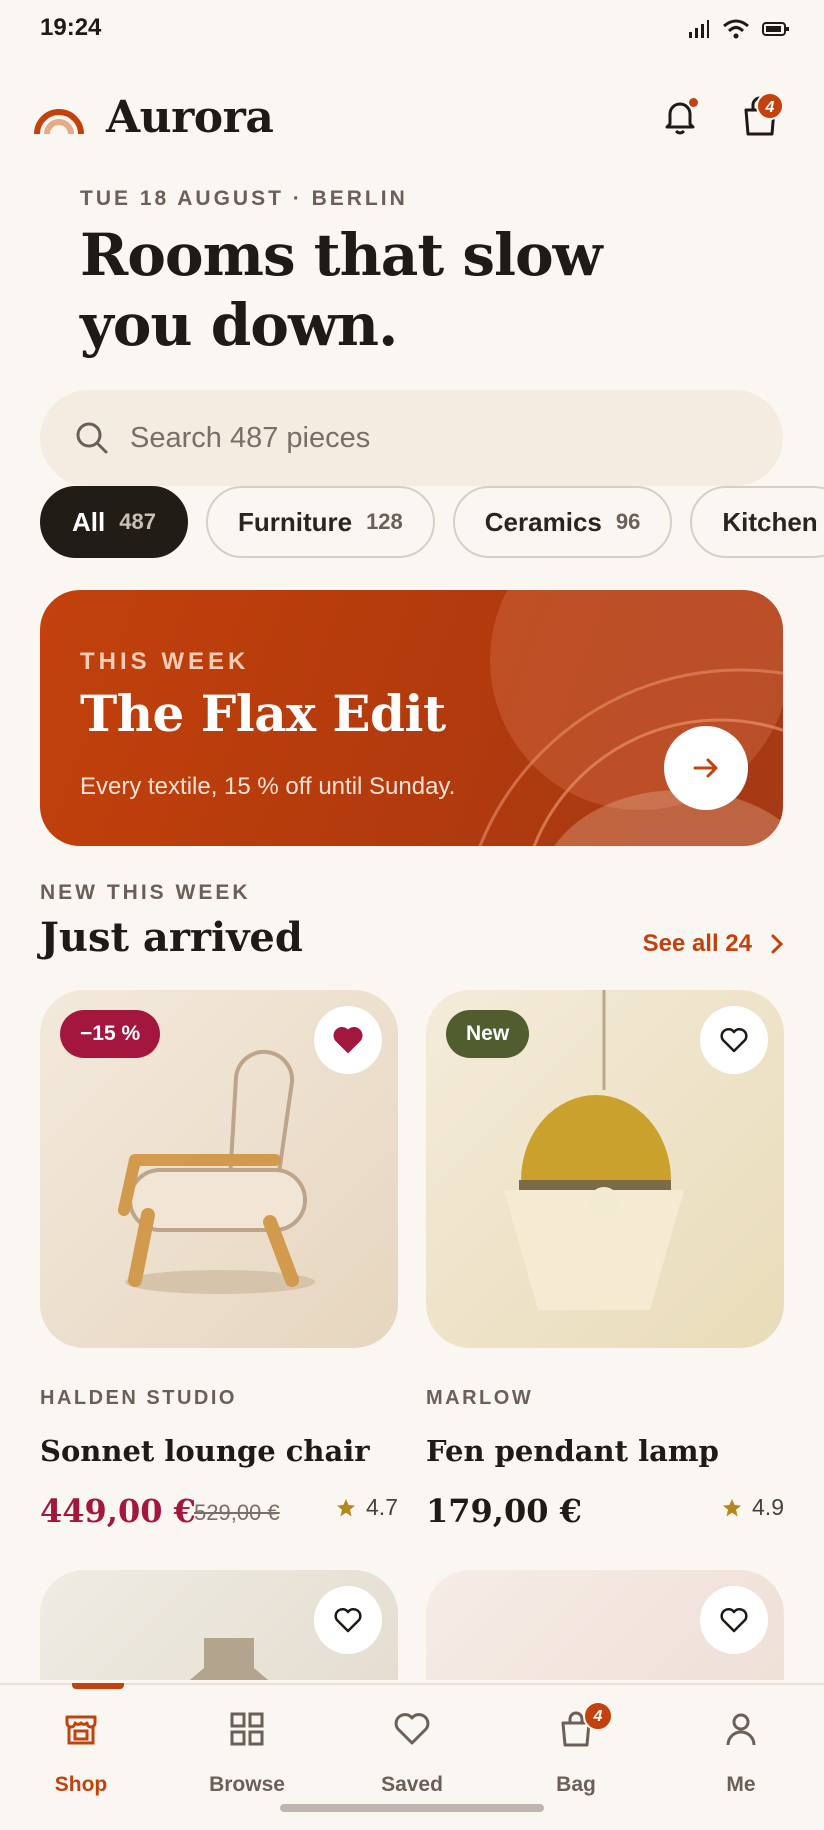  I want to click on rating-value: 4.7, so click(382, 1507).